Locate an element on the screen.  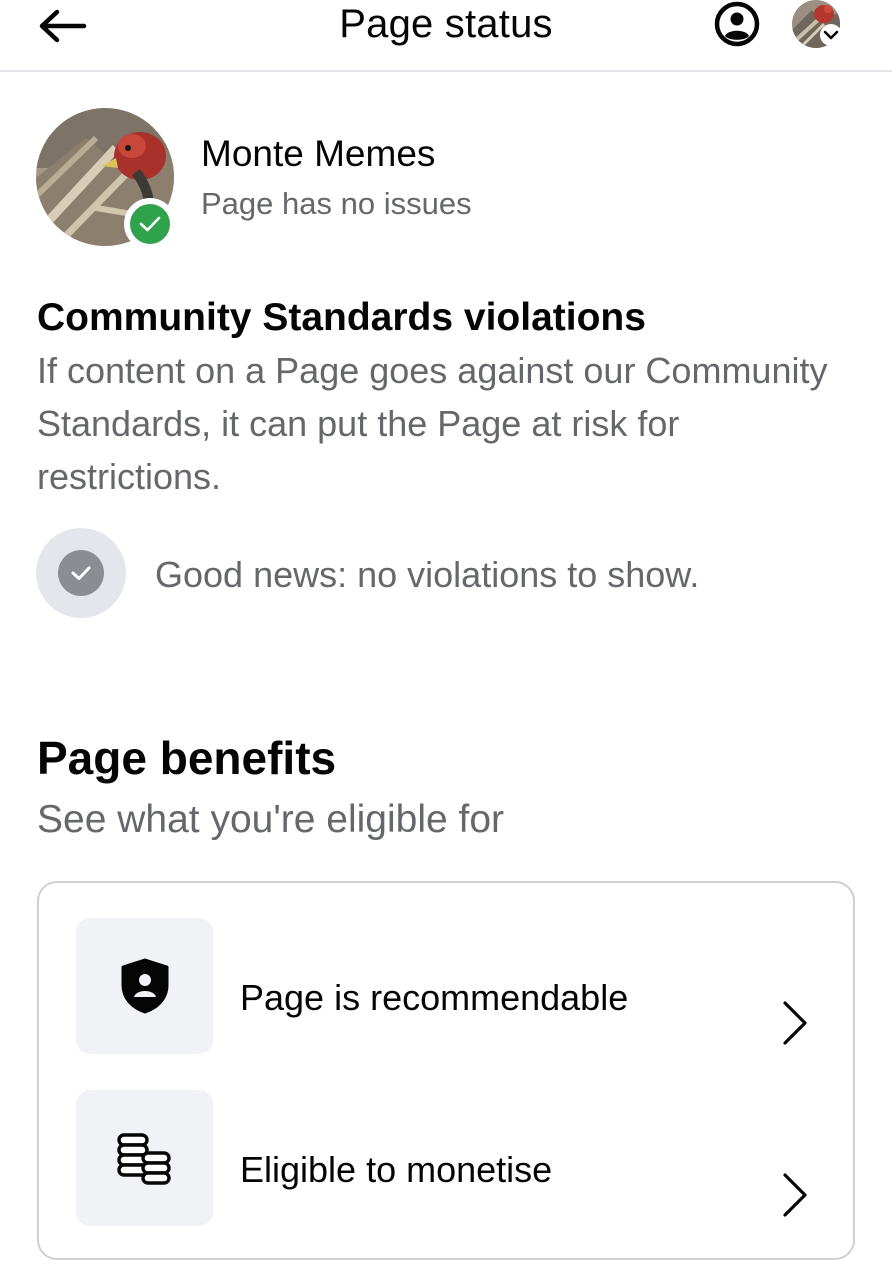
check-icon is located at coordinates (150, 224).